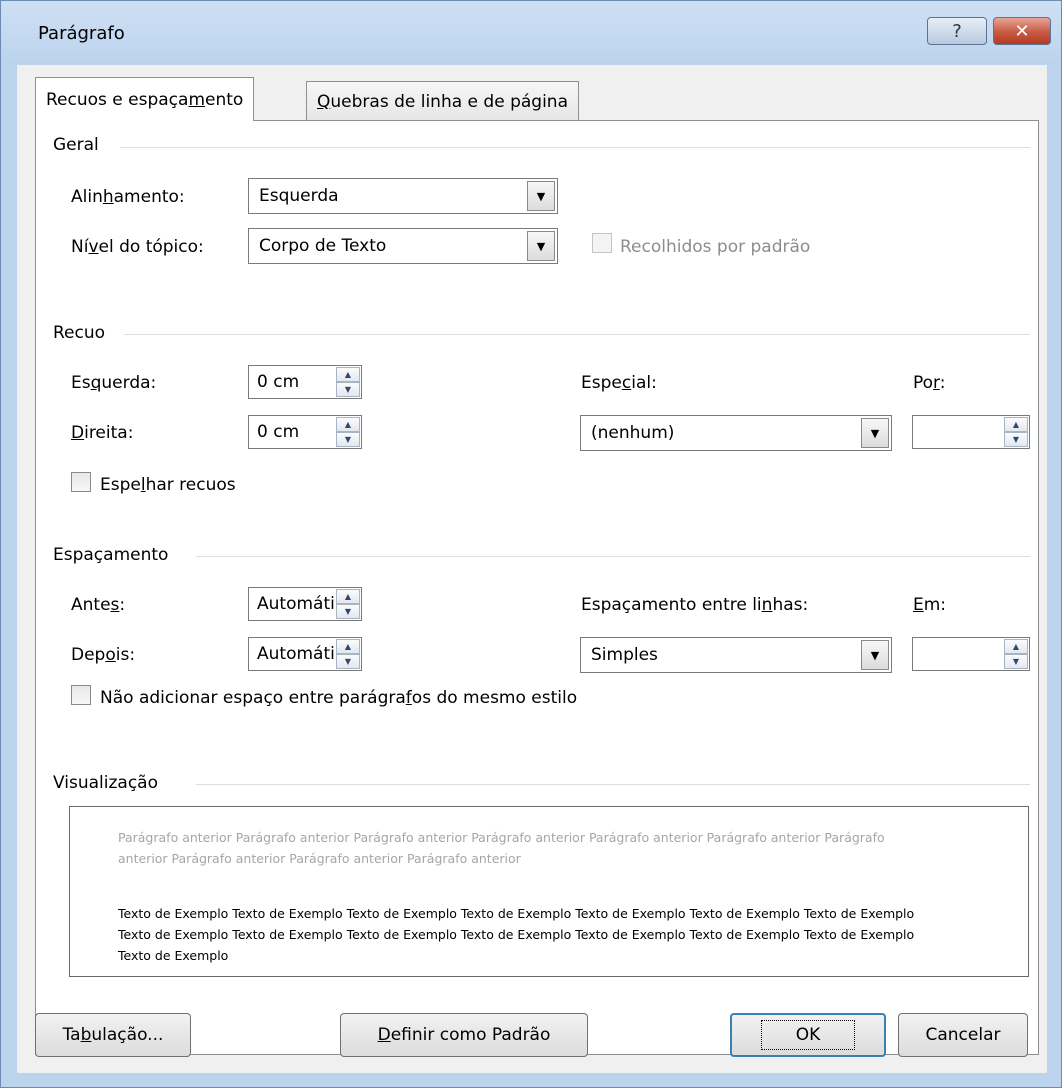 The width and height of the screenshot is (1062, 1088). Describe the element at coordinates (137, 247) in the screenshot. I see `outline-level-label: Nível do tópico:` at that location.